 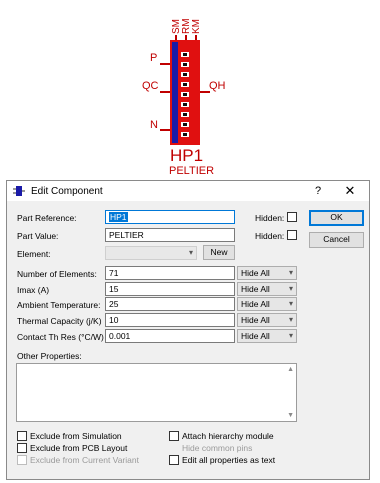 I want to click on cancel-button: Cancel, so click(x=336, y=240).